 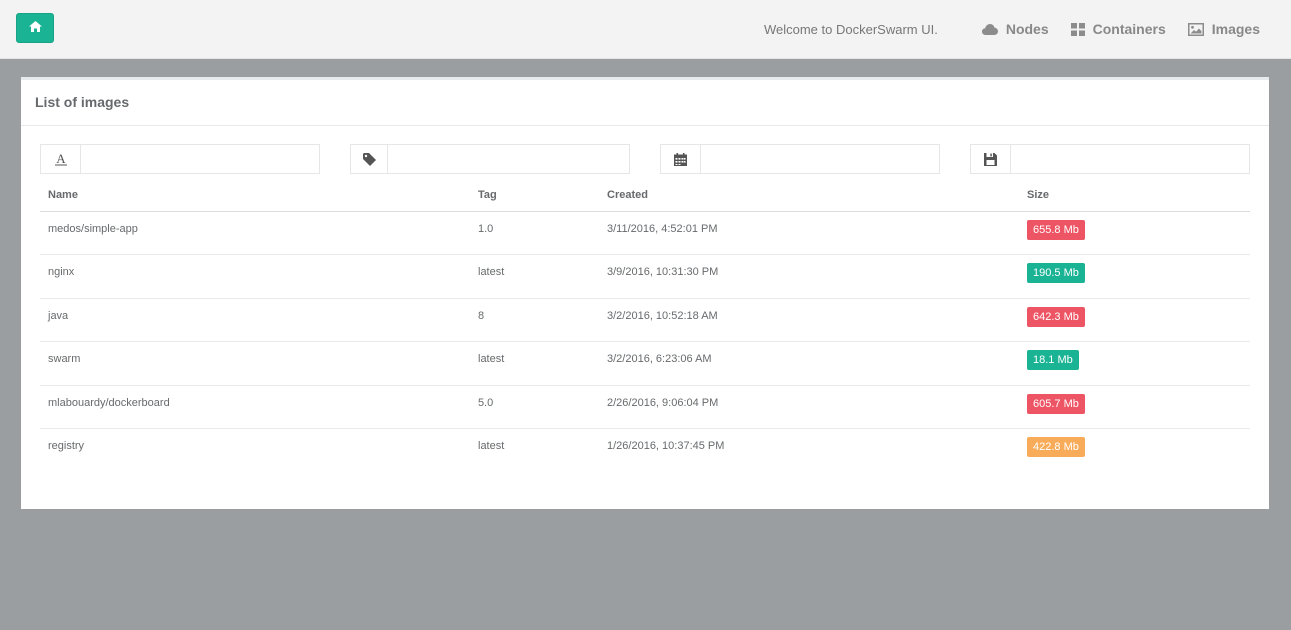 I want to click on tag-filter, so click(x=490, y=159).